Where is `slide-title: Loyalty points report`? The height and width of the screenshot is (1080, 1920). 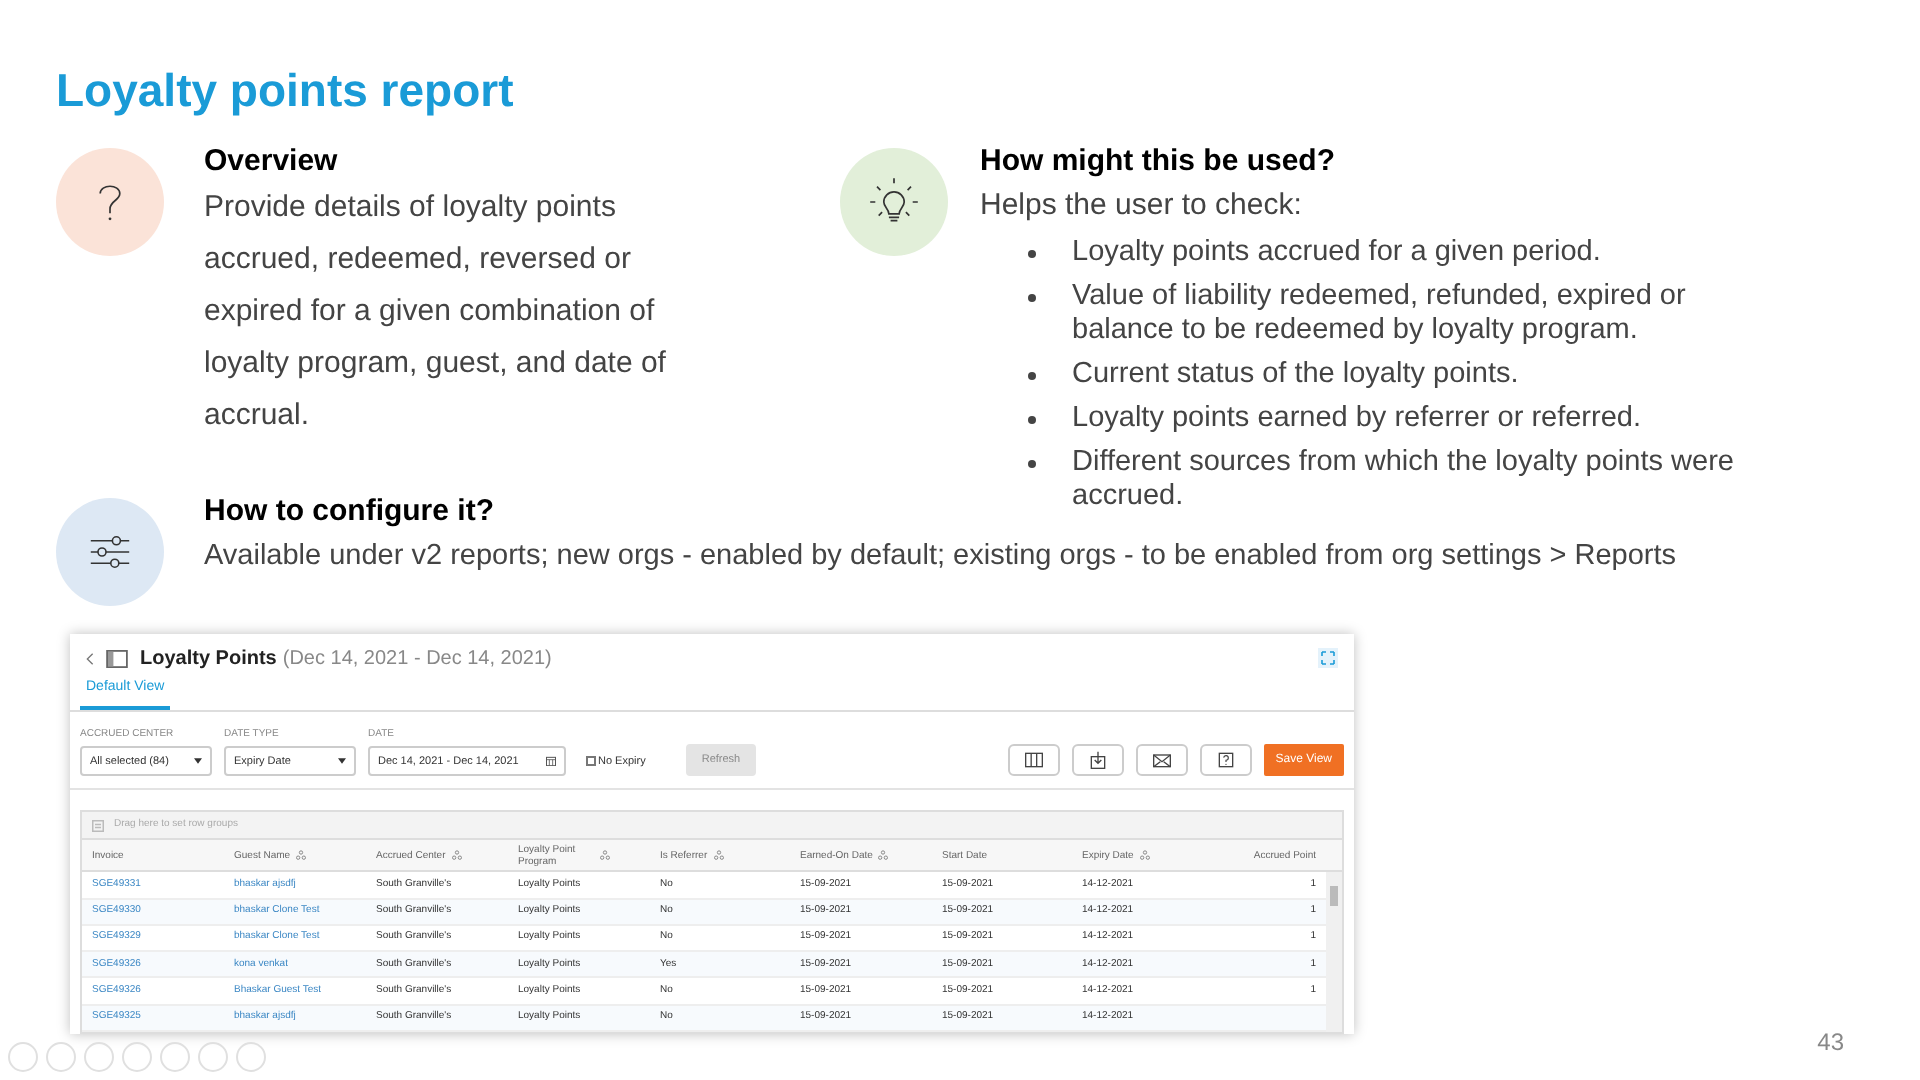
slide-title: Loyalty points report is located at coordinates (285, 91).